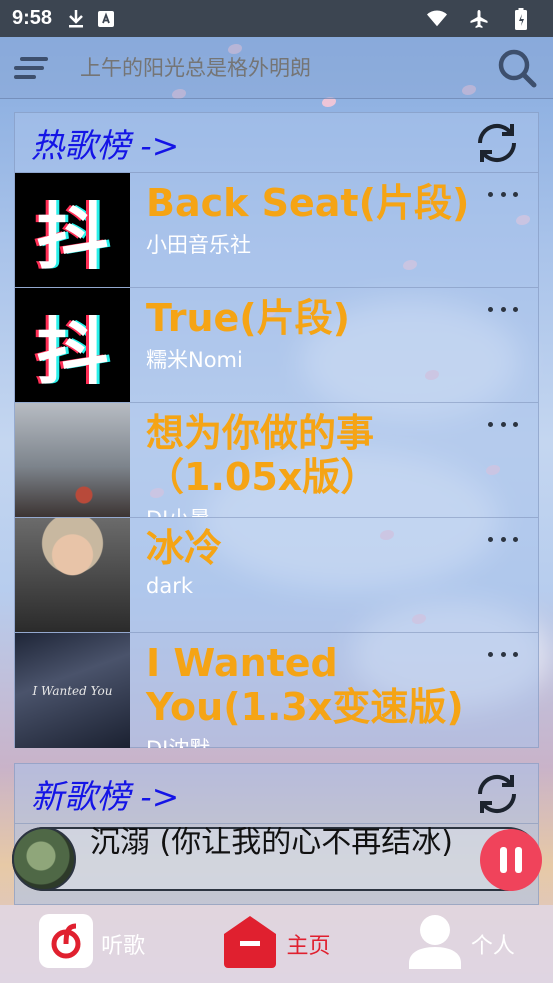 The image size is (553, 983). I want to click on song-title: I Wanted You(1.3x变速版), so click(305, 685).